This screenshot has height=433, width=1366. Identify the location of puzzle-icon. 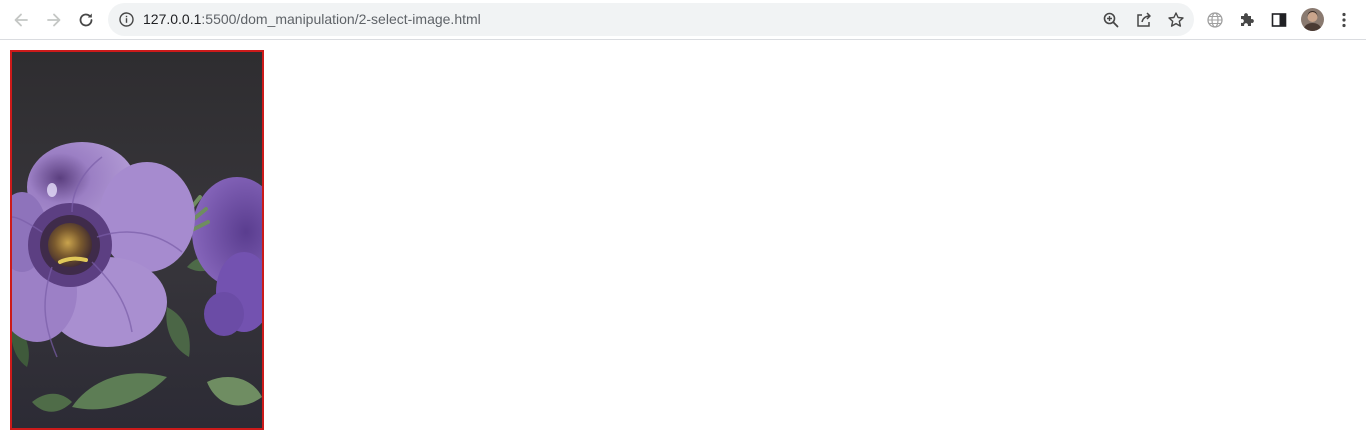
(1247, 19).